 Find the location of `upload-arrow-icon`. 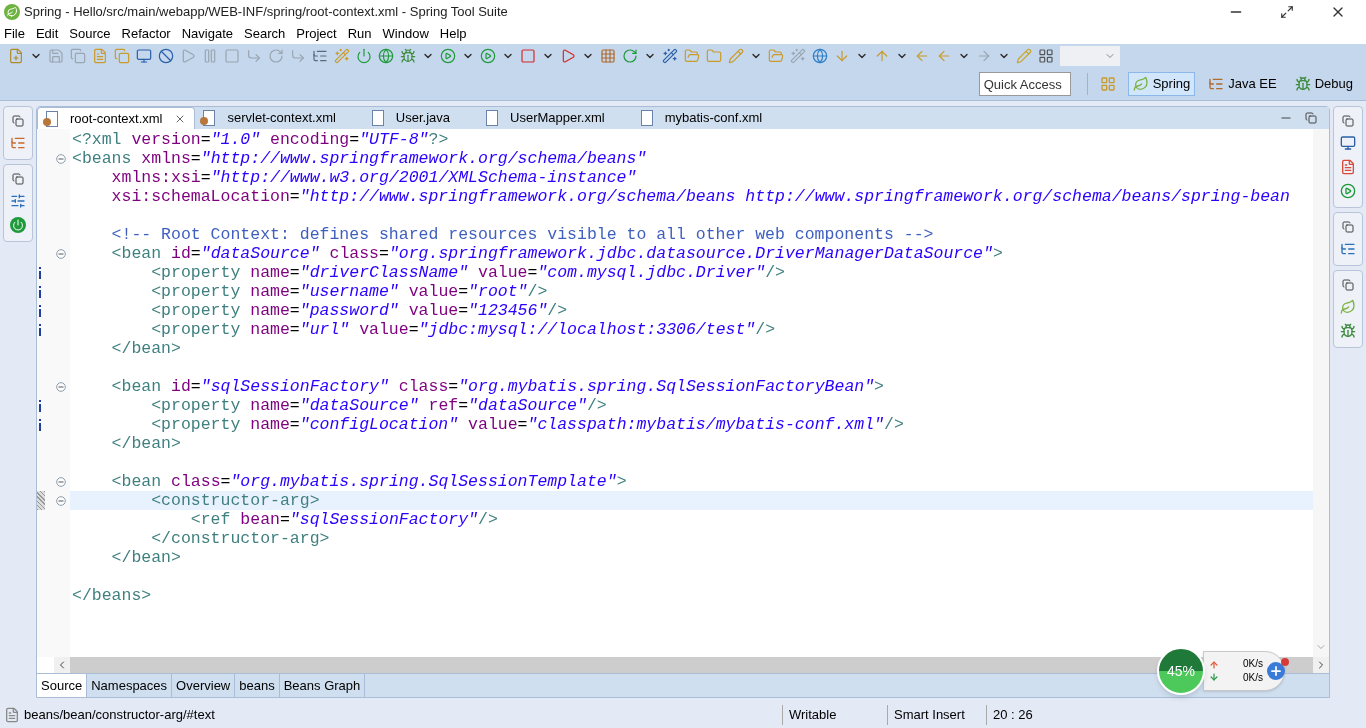

upload-arrow-icon is located at coordinates (1214, 665).